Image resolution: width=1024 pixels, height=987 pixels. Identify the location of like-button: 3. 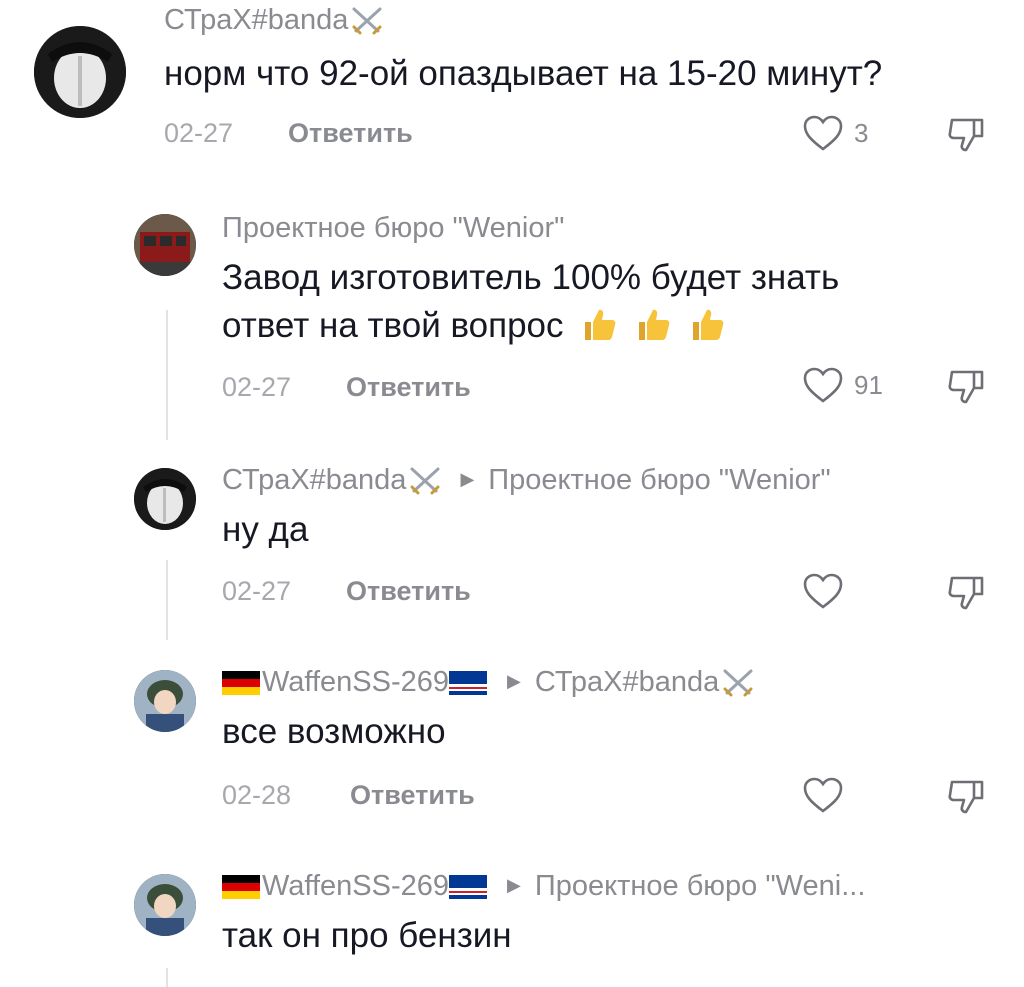
(835, 133).